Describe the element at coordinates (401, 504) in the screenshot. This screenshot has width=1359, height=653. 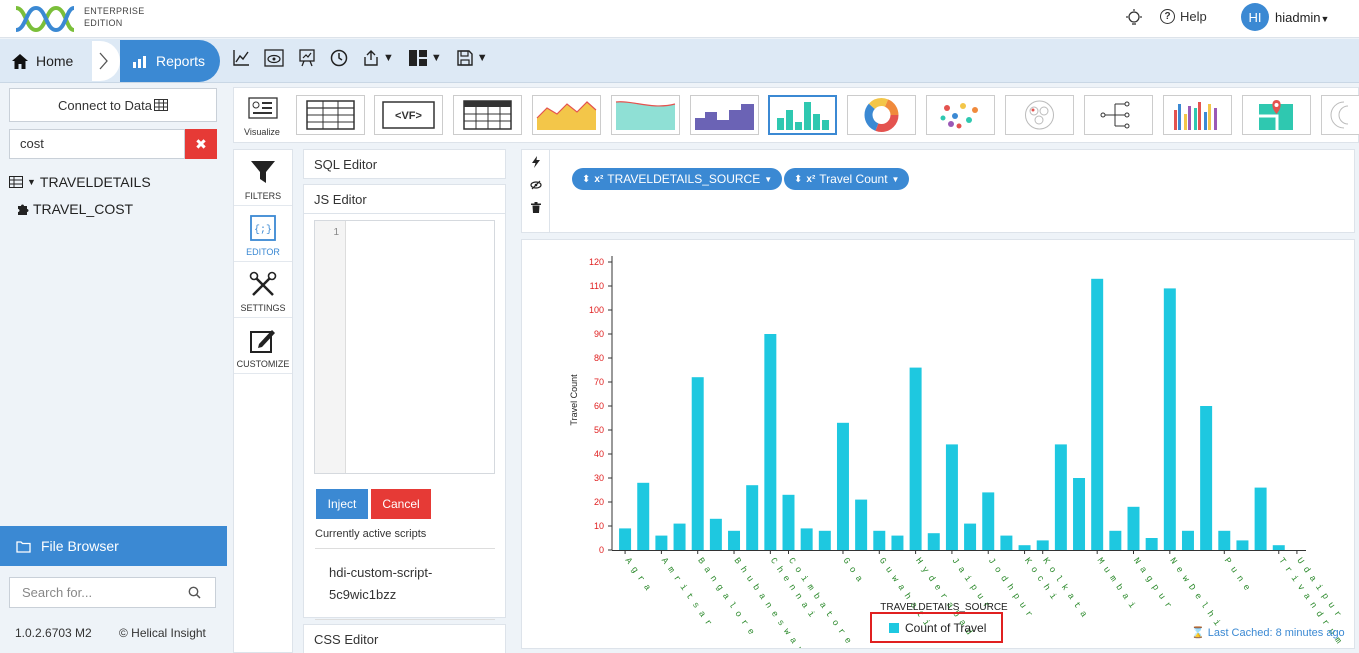
I see `cancel-button: Cancel` at that location.